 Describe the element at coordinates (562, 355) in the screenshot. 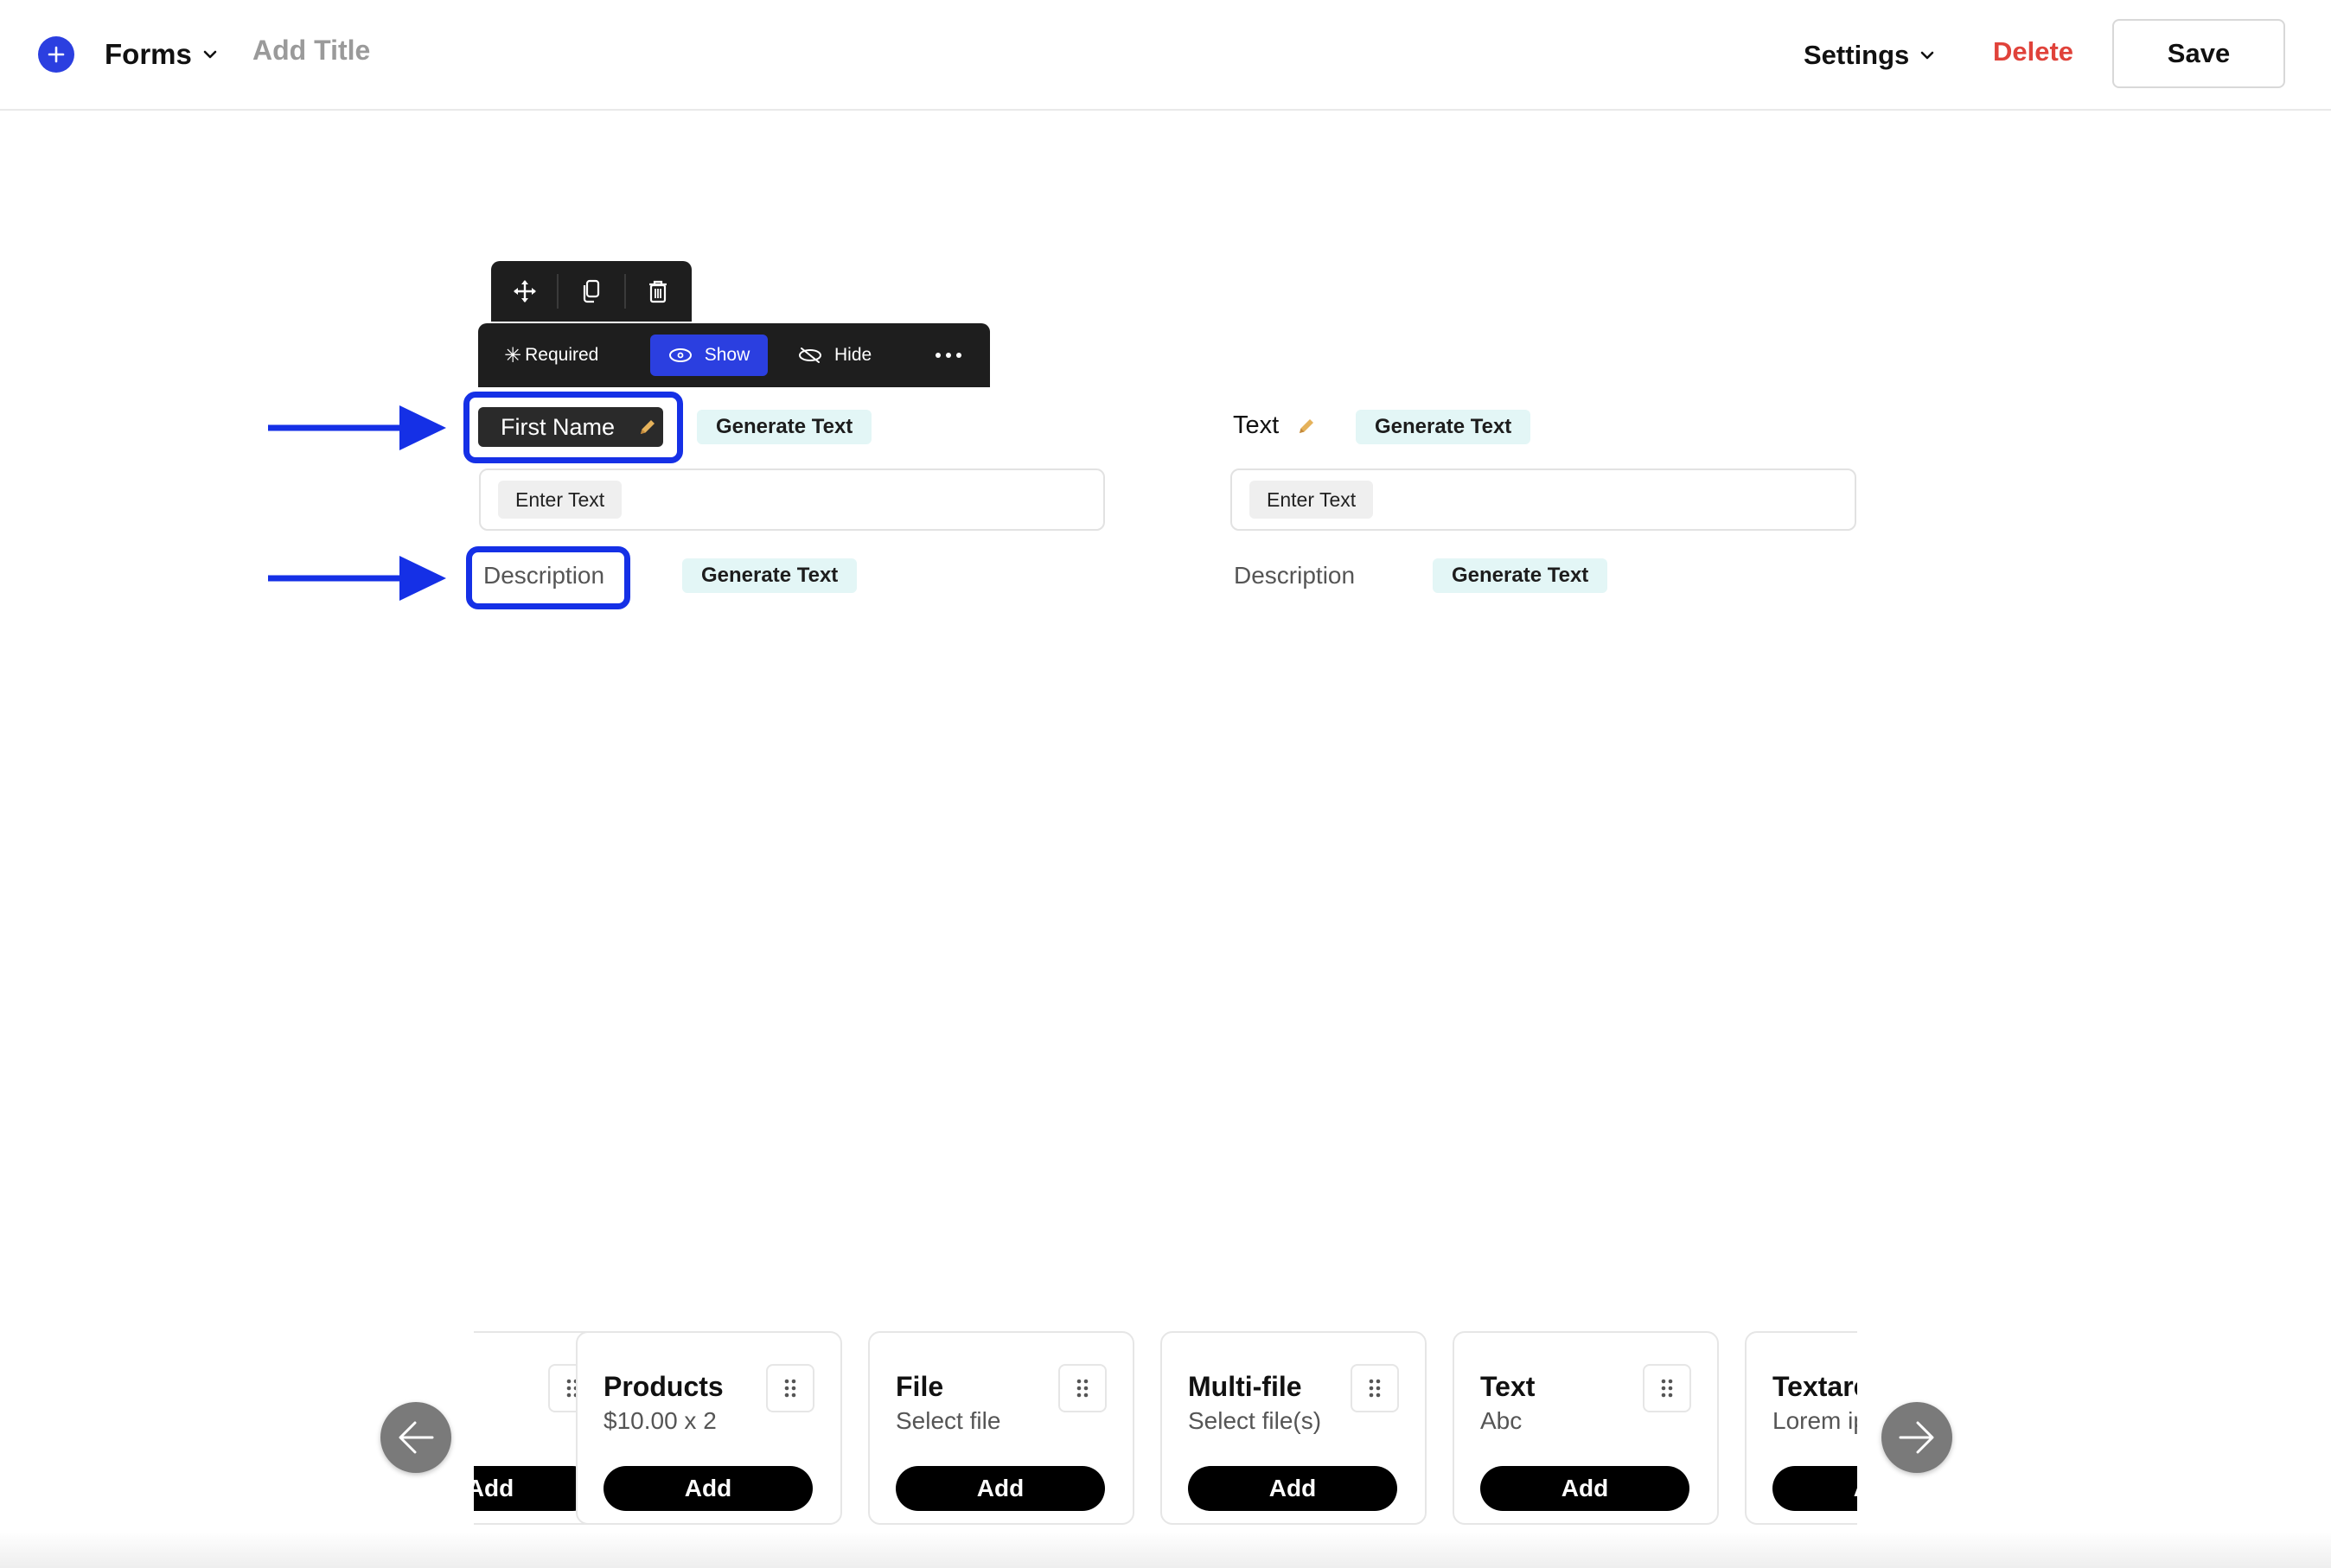

I see `required-label: Required` at that location.